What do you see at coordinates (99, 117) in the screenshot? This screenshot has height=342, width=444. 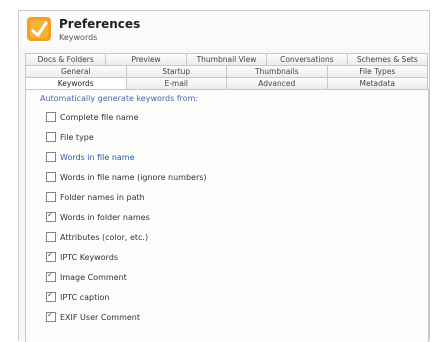 I see `option-label: Complete file name` at bounding box center [99, 117].